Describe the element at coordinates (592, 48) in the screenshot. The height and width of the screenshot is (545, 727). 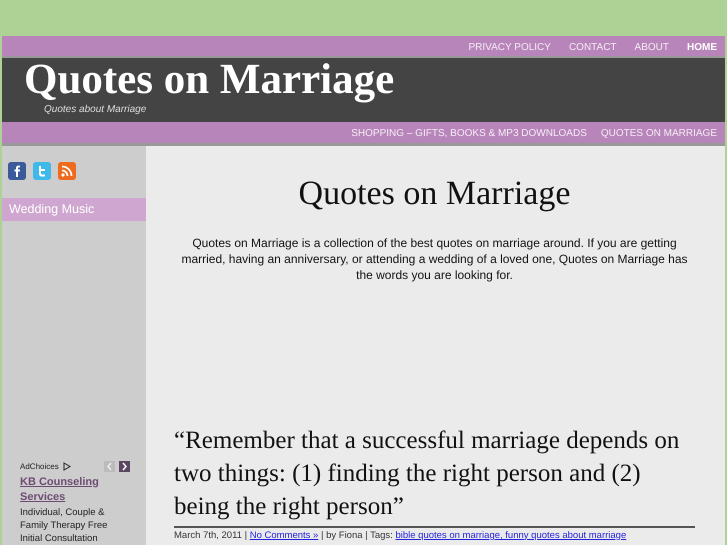
I see `nav-link-item: CONTACT` at that location.